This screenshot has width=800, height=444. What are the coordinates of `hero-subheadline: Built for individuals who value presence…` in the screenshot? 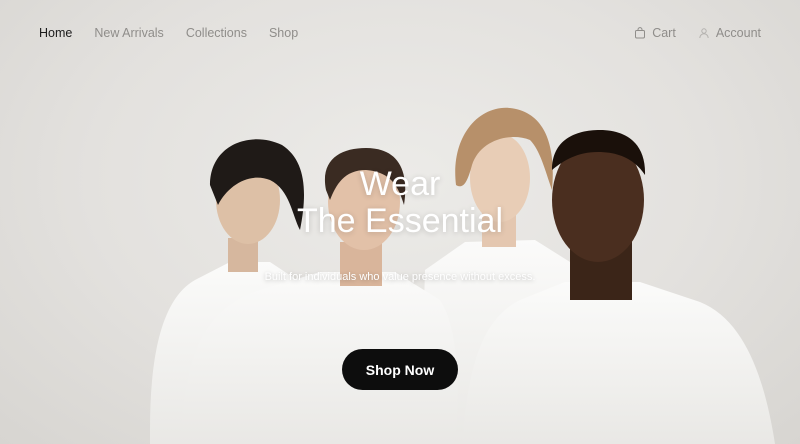 It's located at (400, 277).